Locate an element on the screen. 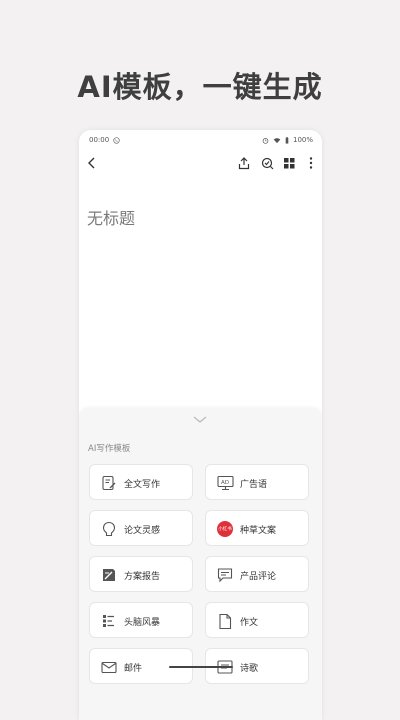 Image resolution: width=400 pixels, height=720 pixels. template-label: 论文灵感 is located at coordinates (142, 531).